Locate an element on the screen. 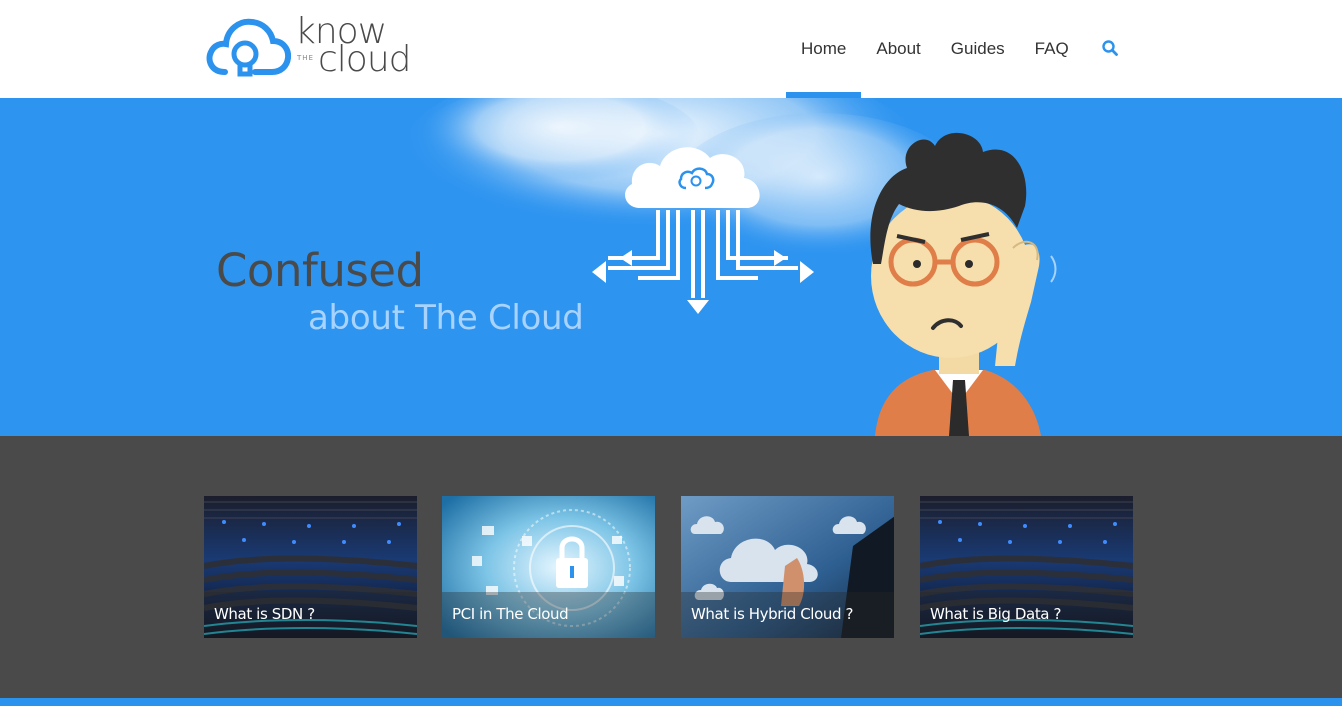  card-title: What is Big Data ? is located at coordinates (996, 614).